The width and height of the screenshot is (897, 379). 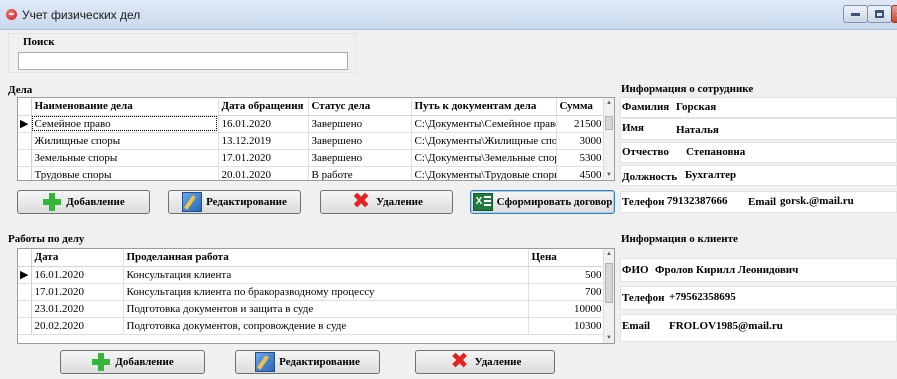 What do you see at coordinates (360, 173) in the screenshot?
I see `case-status-cell: В работе` at bounding box center [360, 173].